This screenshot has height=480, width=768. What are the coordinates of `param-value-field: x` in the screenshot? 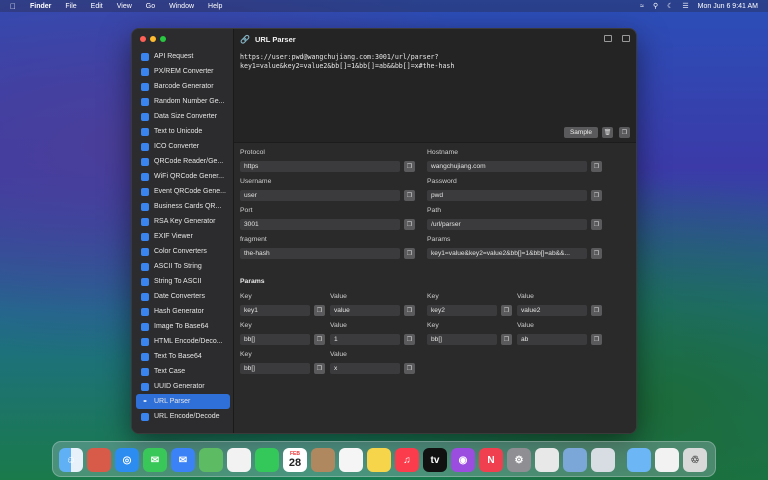 It's located at (365, 368).